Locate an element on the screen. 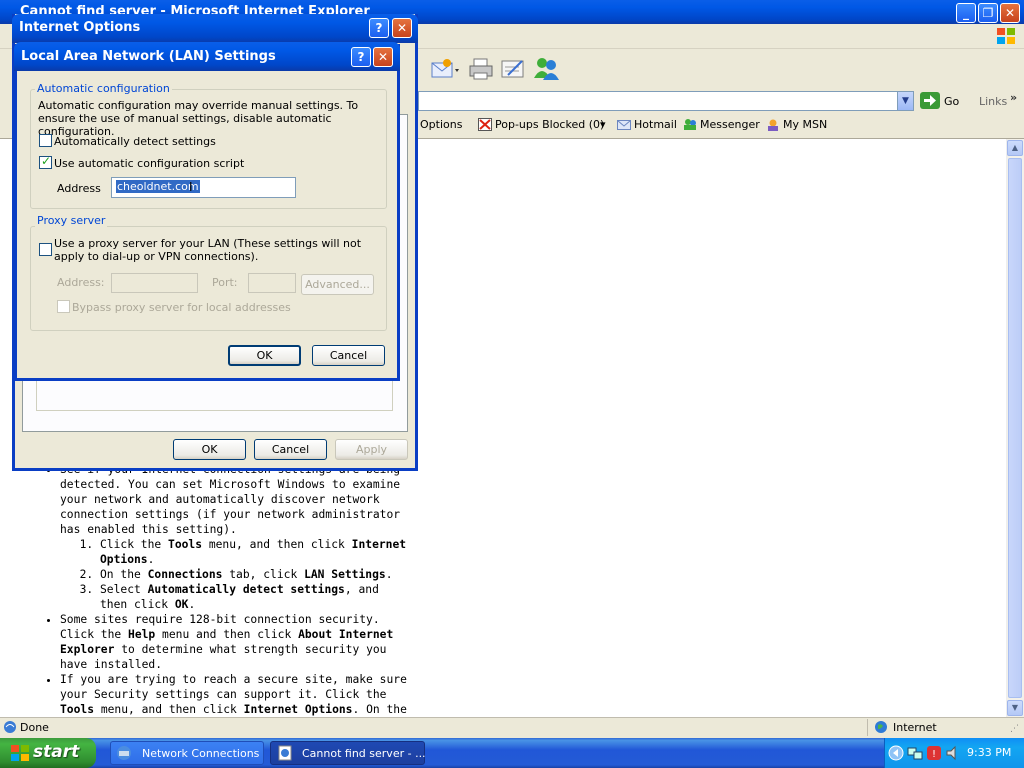 The height and width of the screenshot is (768, 1024). lan-cancel-button: Cancel is located at coordinates (348, 355).